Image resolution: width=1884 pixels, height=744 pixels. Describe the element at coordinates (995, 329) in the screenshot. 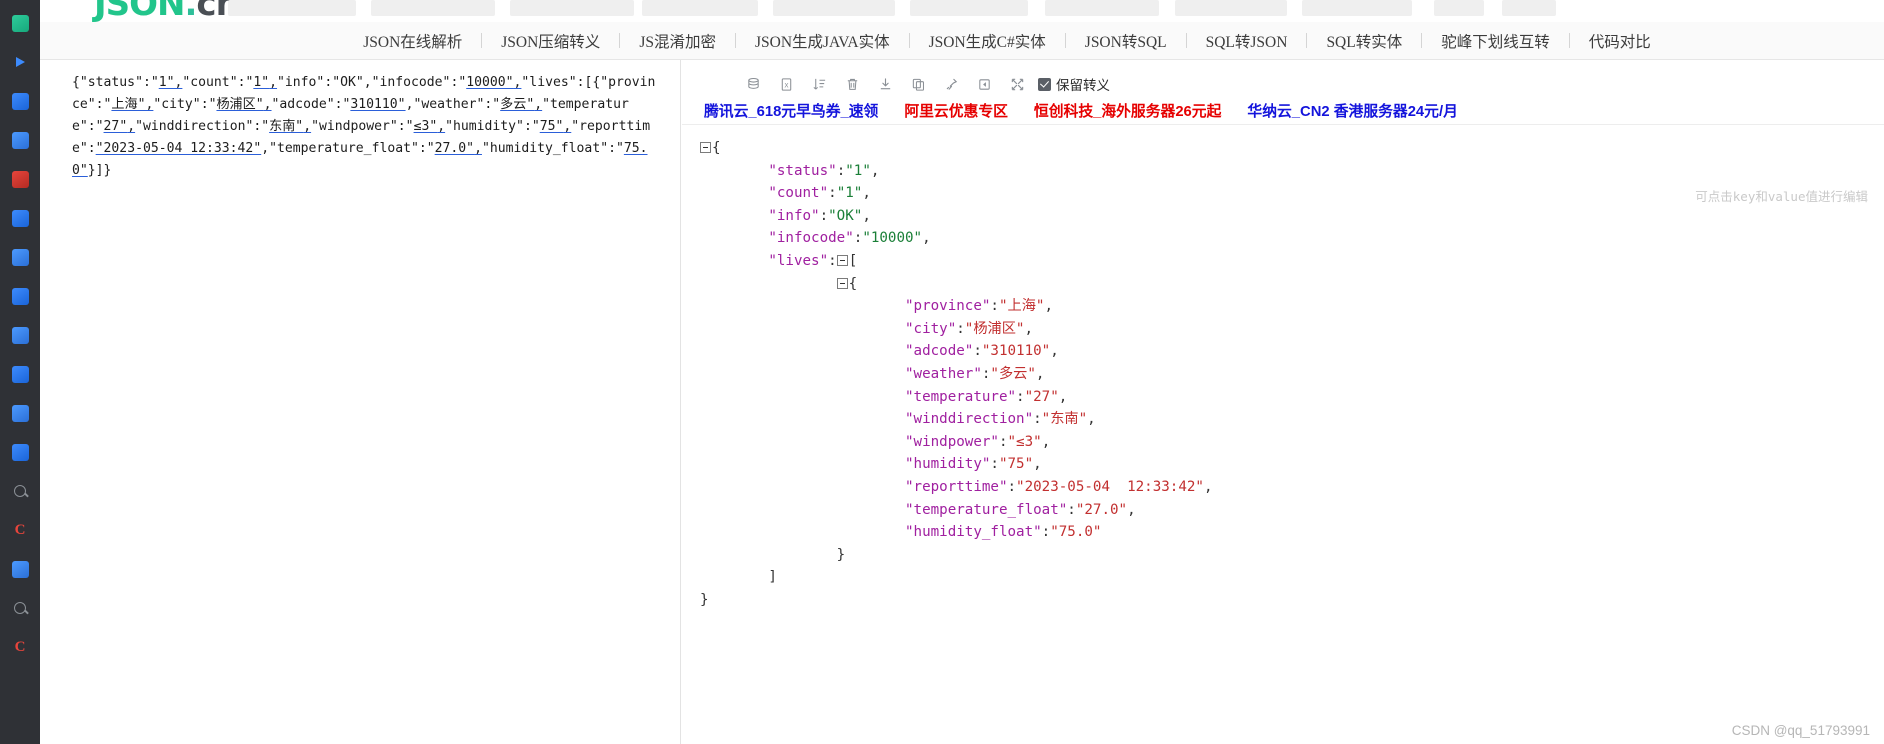

I see `json-value: "杨浦区"` at that location.